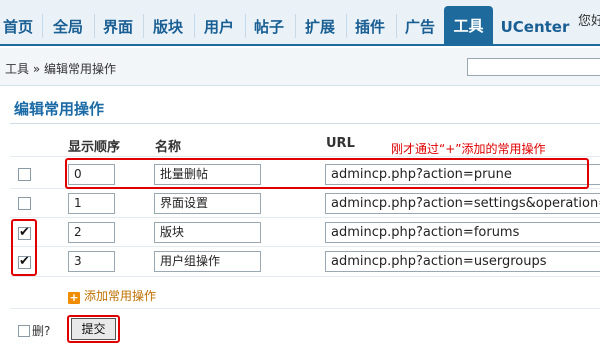 The height and width of the screenshot is (350, 600). I want to click on order-input: 2, so click(91, 232).